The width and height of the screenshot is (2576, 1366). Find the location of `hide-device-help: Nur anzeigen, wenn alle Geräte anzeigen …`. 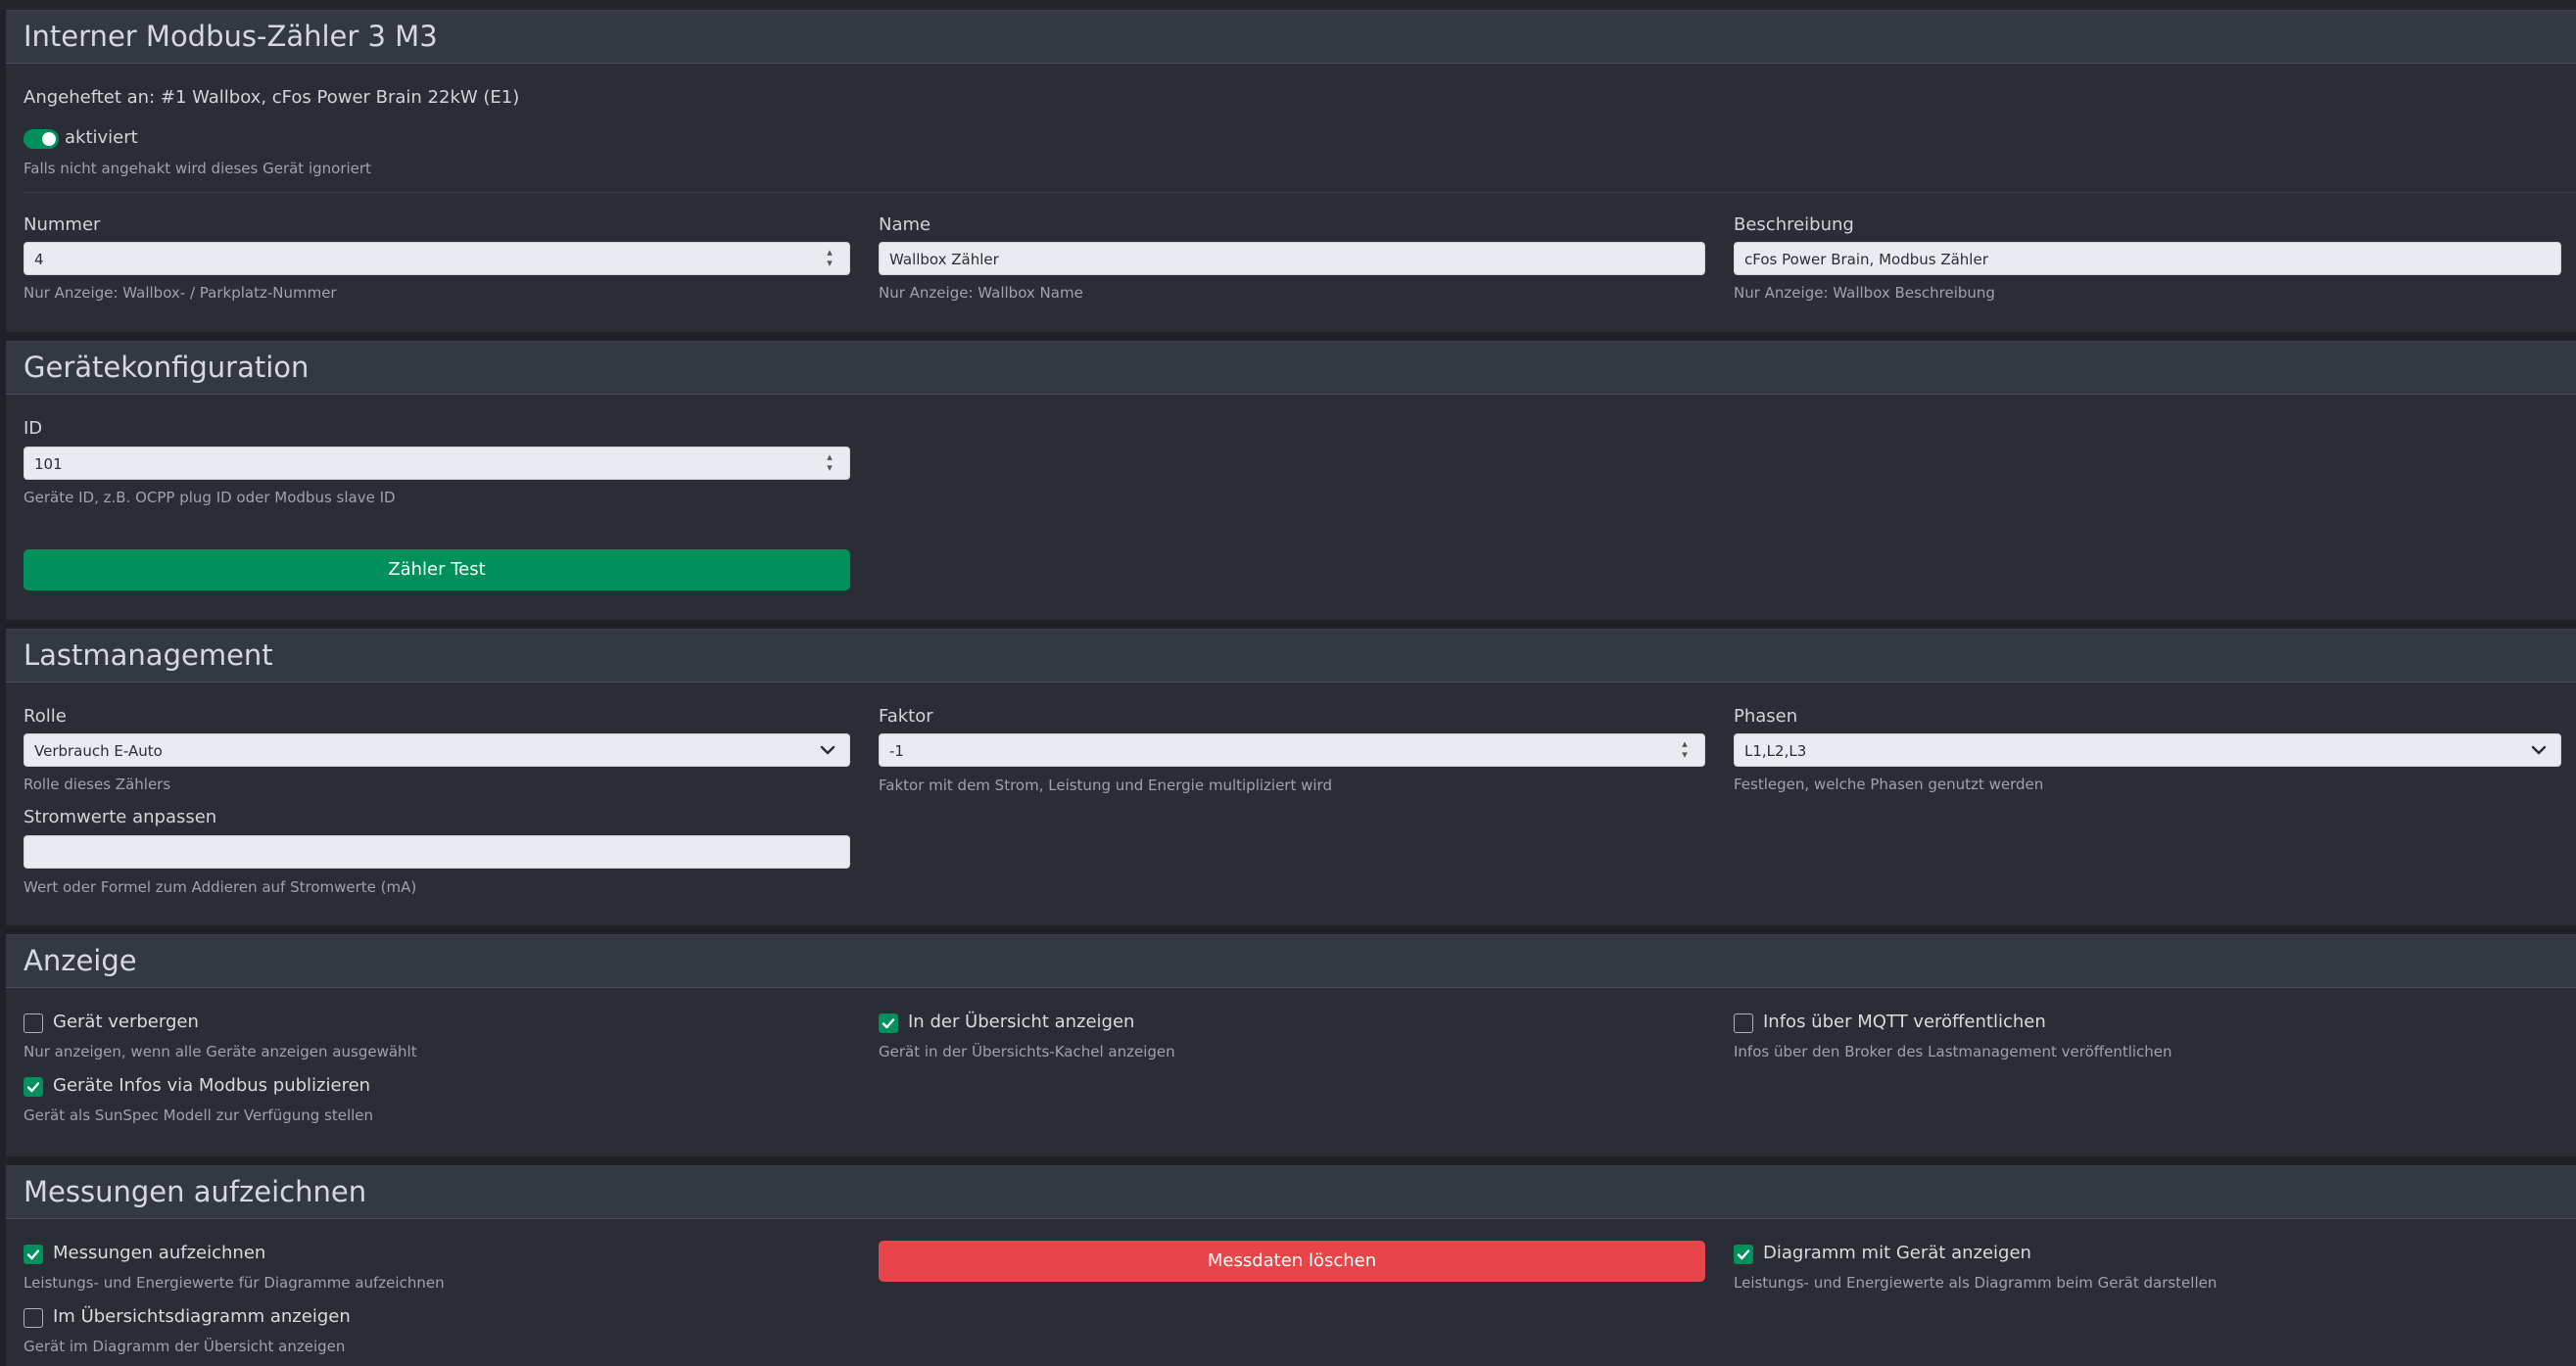

hide-device-help: Nur anzeigen, wenn alle Geräte anzeigen … is located at coordinates (221, 1051).